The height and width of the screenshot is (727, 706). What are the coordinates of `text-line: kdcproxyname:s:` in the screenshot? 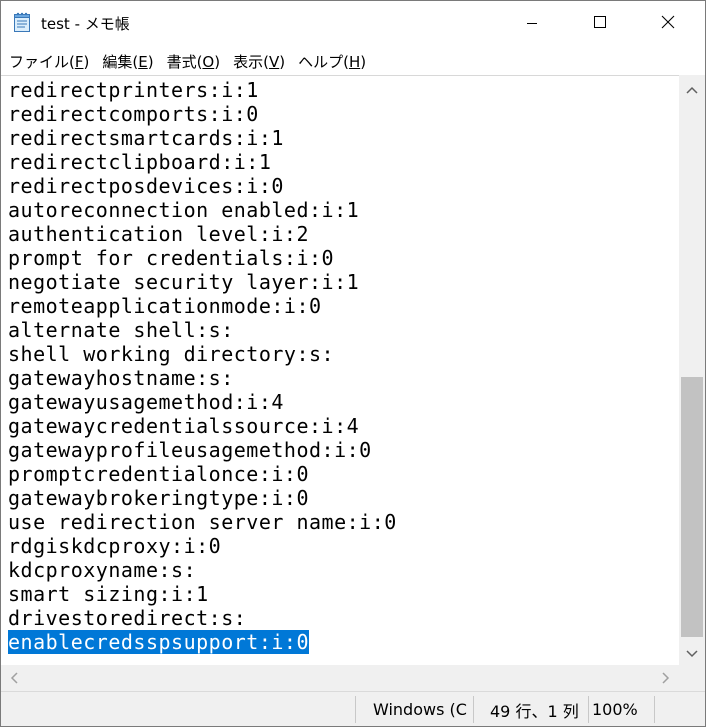 It's located at (102, 570).